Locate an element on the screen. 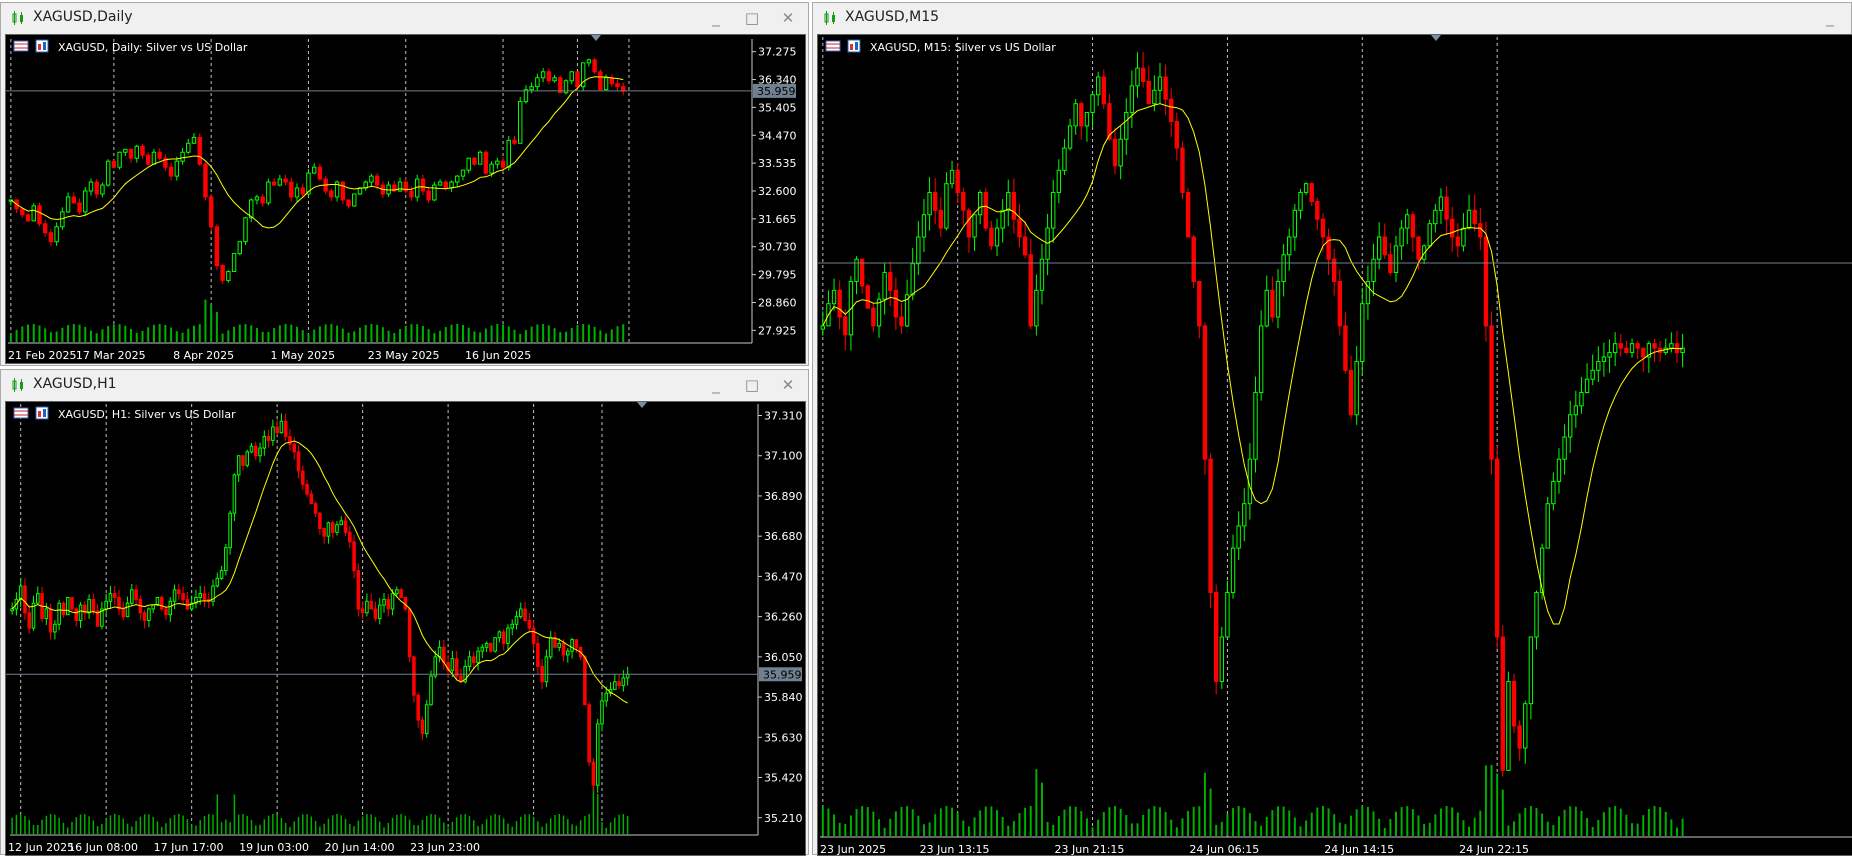 This screenshot has height=856, width=1852. y-tick-label: 27.925 is located at coordinates (777, 330).